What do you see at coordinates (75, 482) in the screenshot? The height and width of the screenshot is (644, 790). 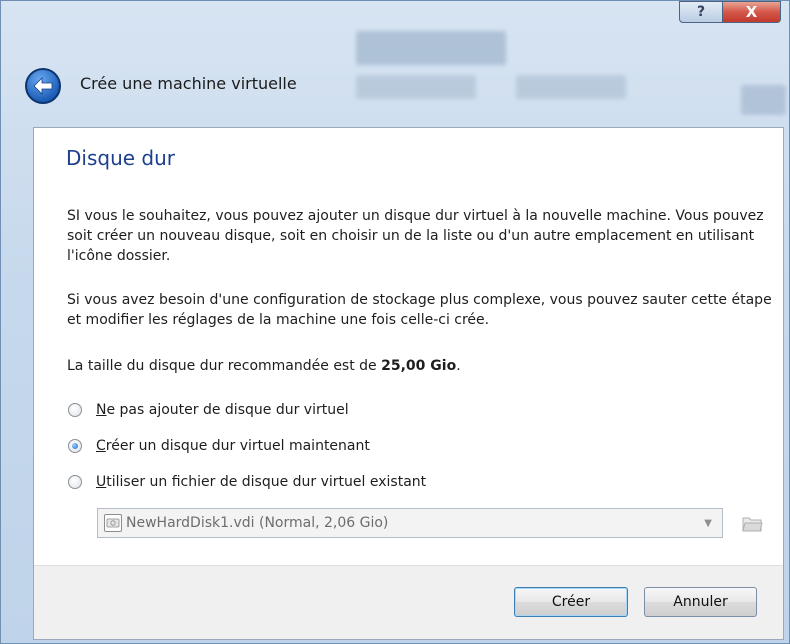 I see `radio-existing-disk` at bounding box center [75, 482].